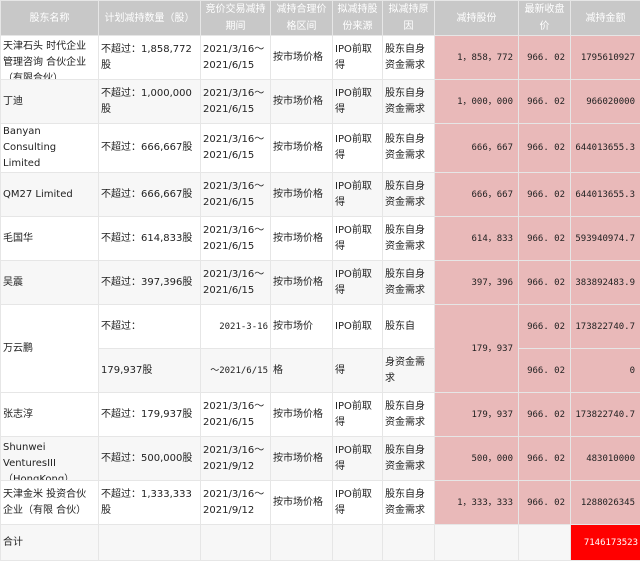 This screenshot has height=561, width=640. What do you see at coordinates (605, 327) in the screenshot?
I see `reduction-amount: 173822740.7` at bounding box center [605, 327].